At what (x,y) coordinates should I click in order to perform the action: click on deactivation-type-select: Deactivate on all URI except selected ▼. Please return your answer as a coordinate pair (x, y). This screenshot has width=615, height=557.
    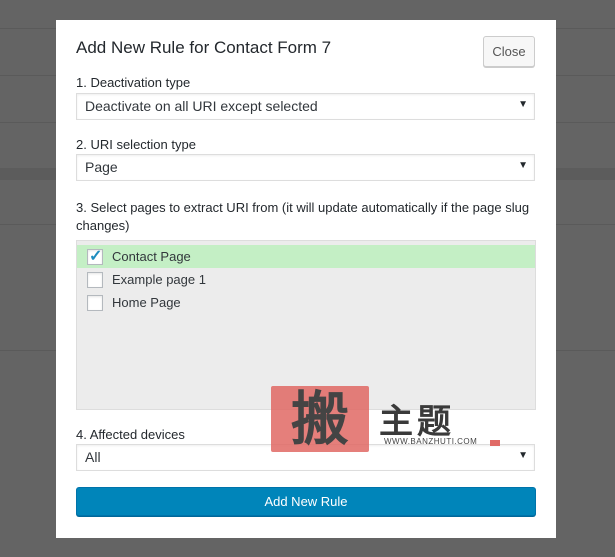
    Looking at the image, I should click on (305, 106).